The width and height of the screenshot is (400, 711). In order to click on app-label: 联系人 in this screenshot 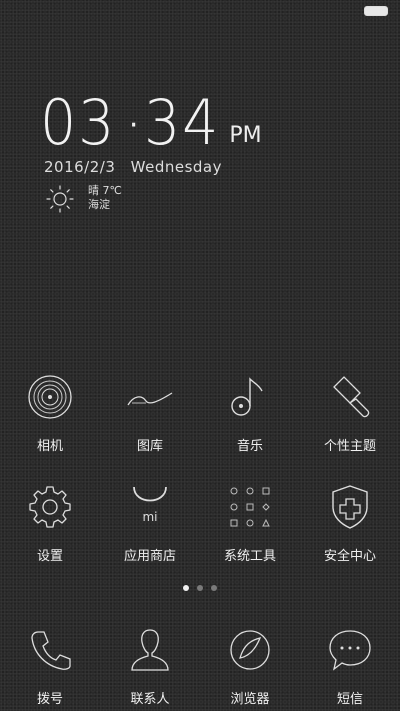, I will do `click(150, 699)`.